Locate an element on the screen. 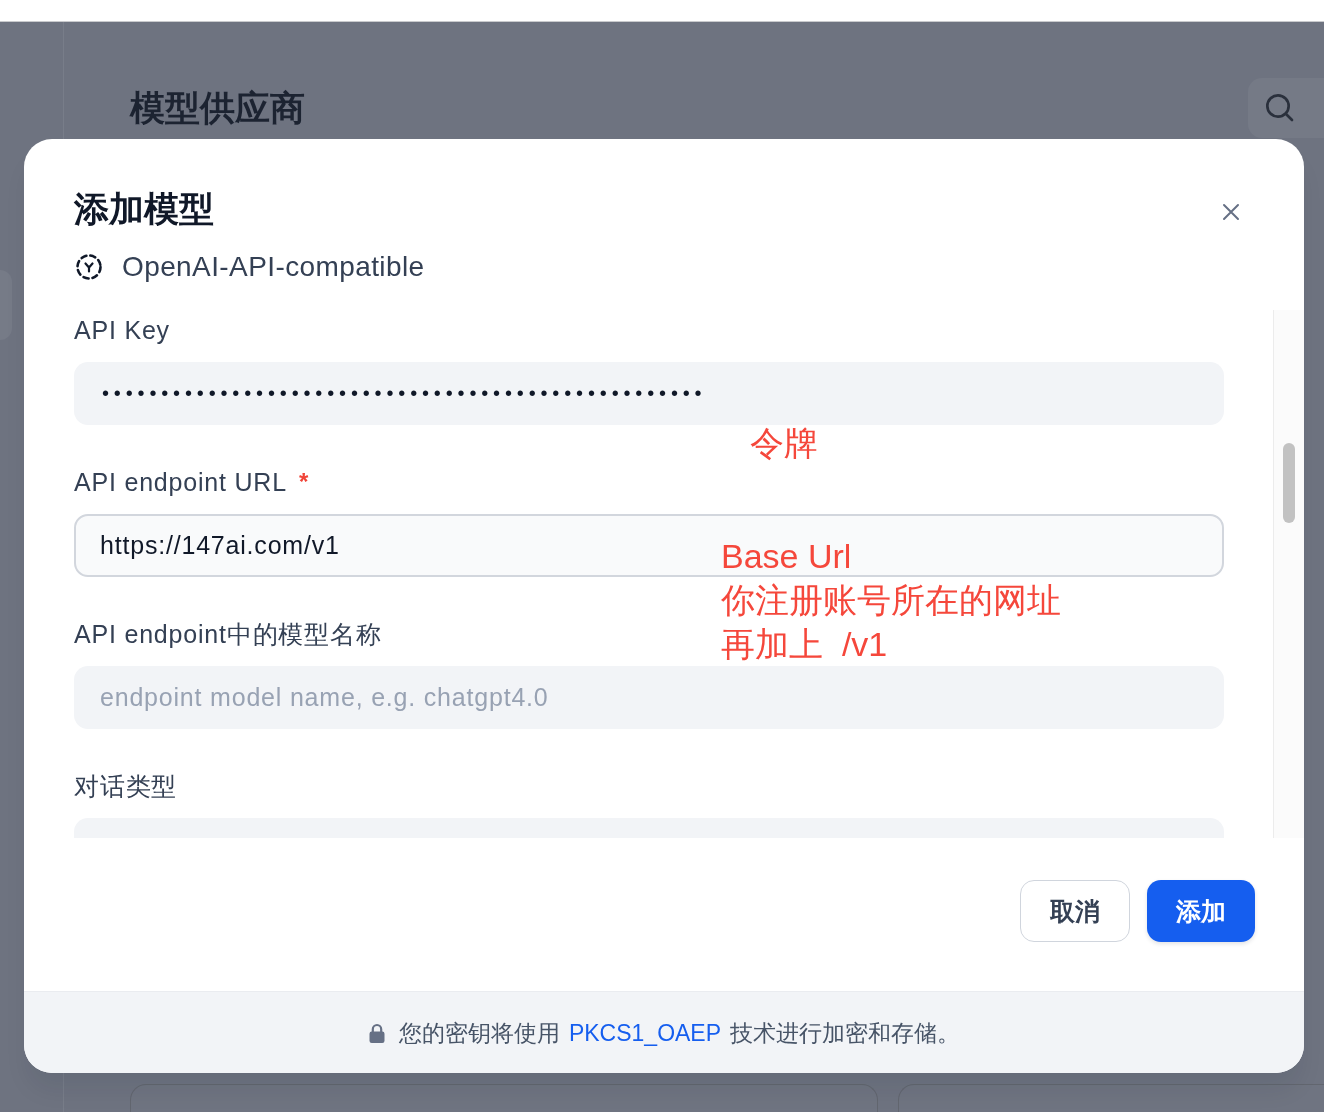  page-heading: 模型供应商 is located at coordinates (217, 108).